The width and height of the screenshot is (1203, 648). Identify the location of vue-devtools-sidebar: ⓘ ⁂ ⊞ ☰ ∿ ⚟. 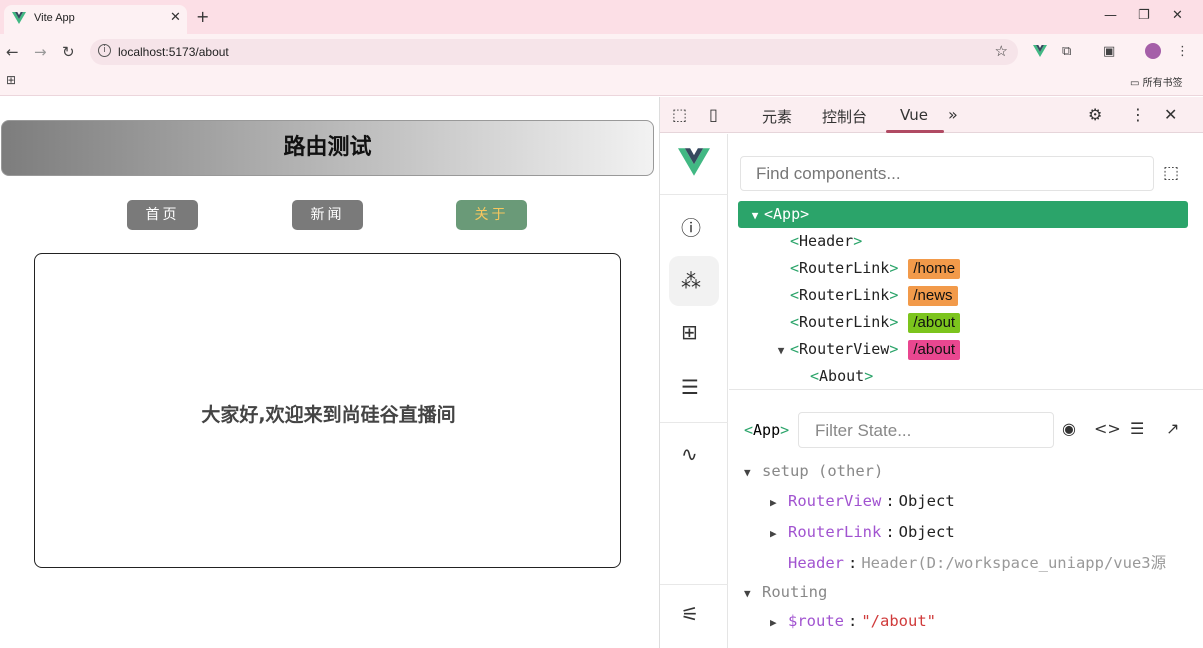
(694, 391).